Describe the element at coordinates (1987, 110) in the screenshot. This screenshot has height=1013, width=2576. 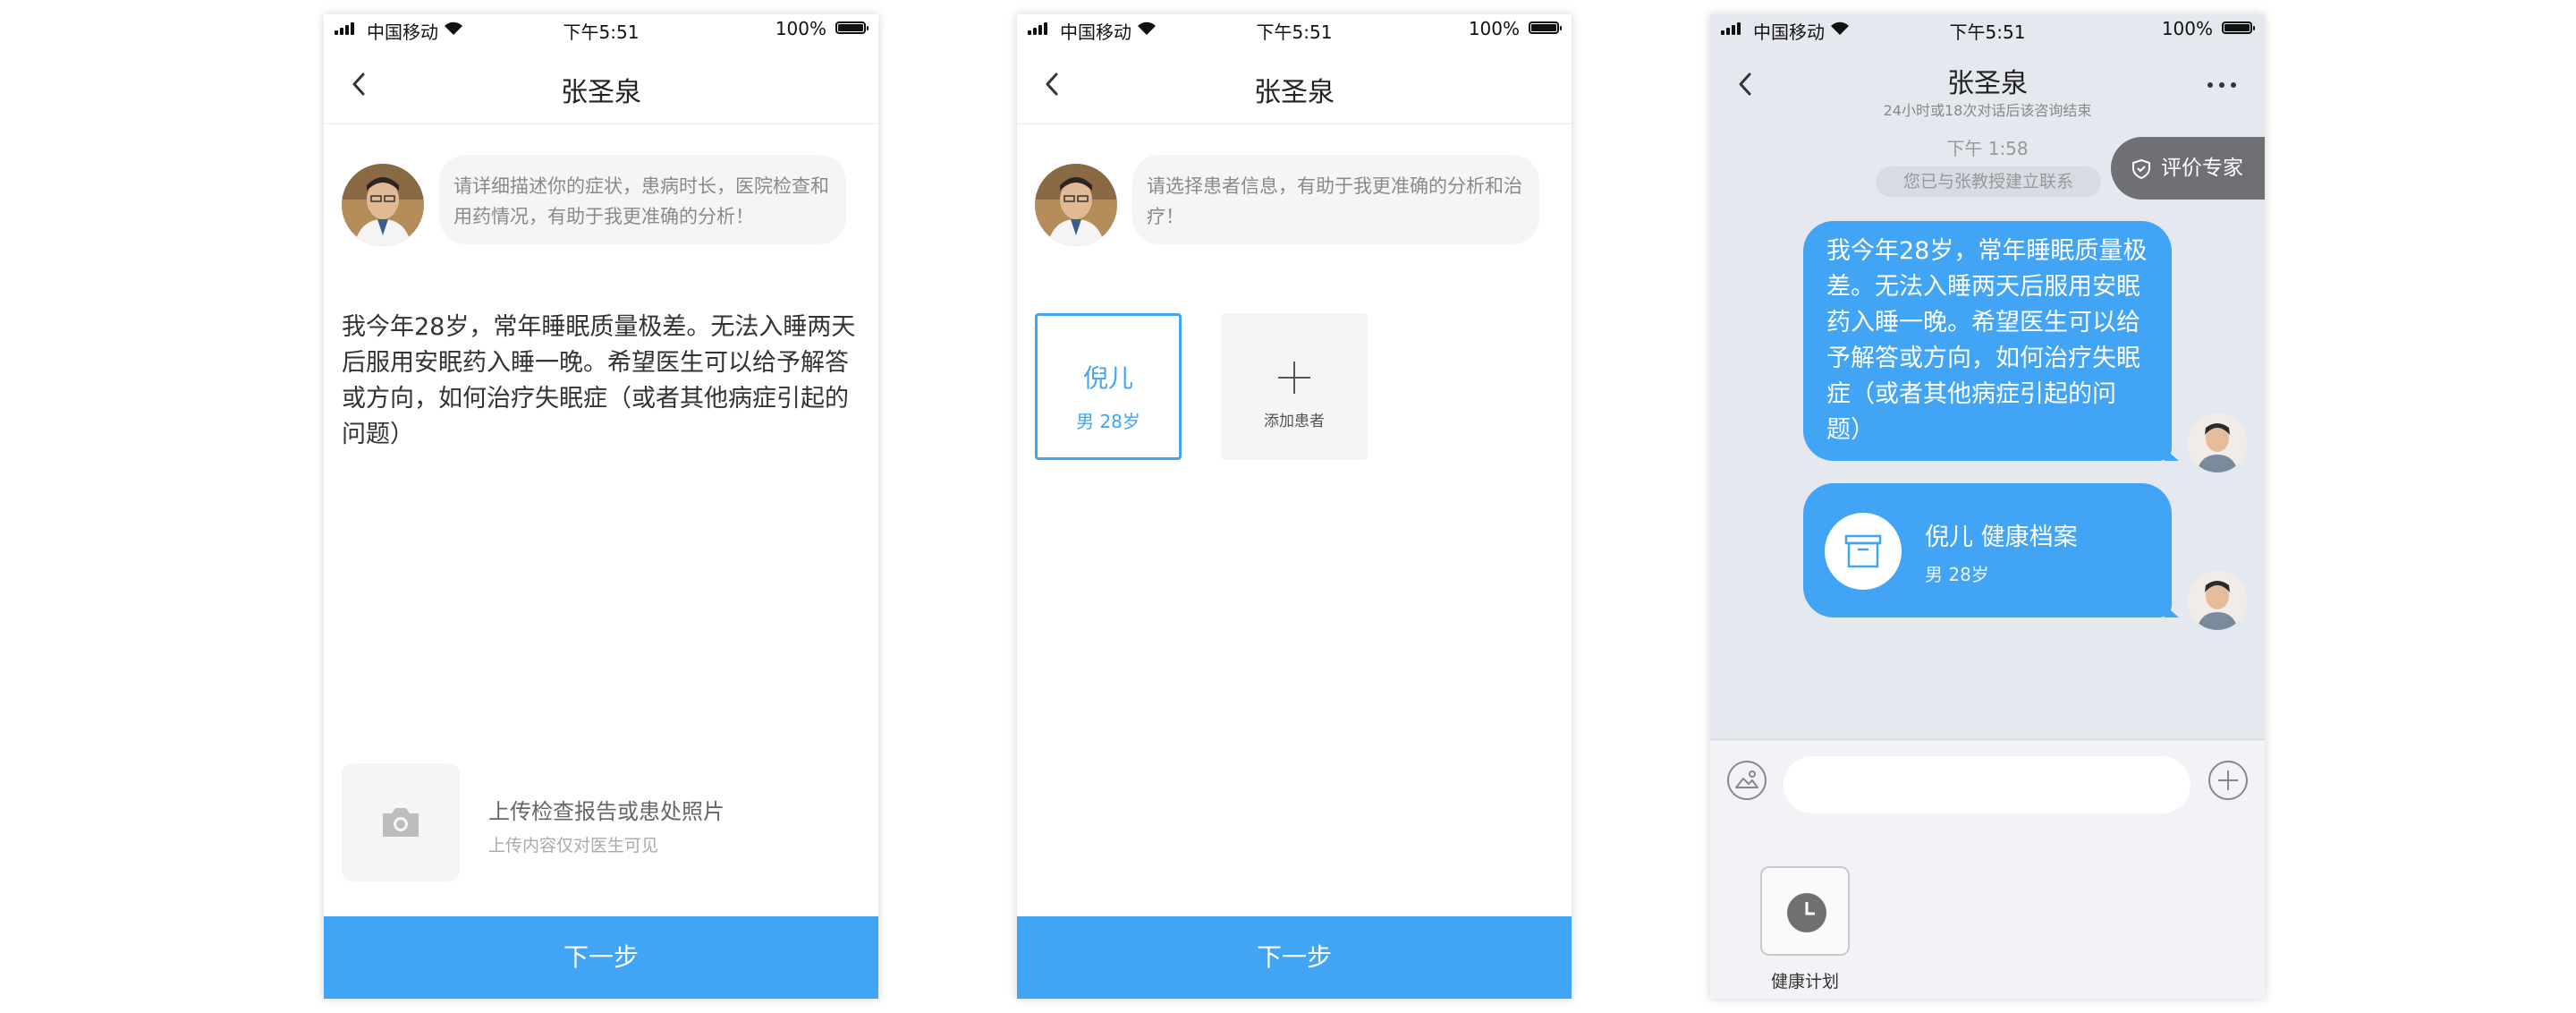
I see `consult-limit-note: 24小时或18次对话后该咨询结束` at that location.